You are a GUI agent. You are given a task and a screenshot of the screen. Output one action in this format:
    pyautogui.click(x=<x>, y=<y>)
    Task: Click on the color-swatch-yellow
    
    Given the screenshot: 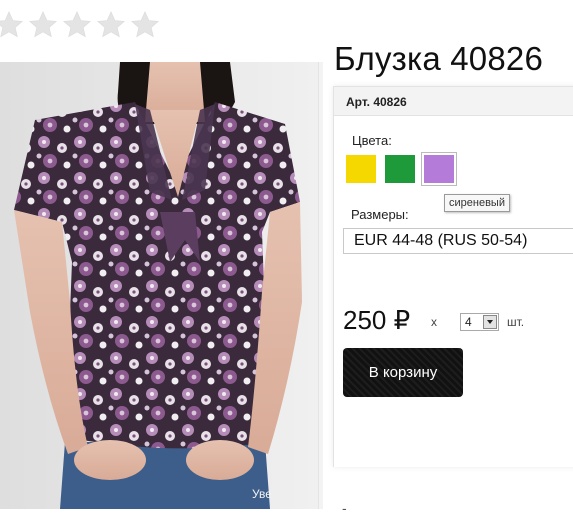 What is the action you would take?
    pyautogui.click(x=361, y=169)
    